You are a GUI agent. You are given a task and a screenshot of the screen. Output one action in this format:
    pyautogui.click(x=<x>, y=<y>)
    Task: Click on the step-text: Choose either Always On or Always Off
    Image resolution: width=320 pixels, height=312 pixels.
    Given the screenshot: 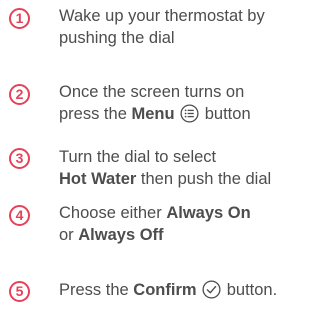 What is the action you would take?
    pyautogui.click(x=183, y=224)
    